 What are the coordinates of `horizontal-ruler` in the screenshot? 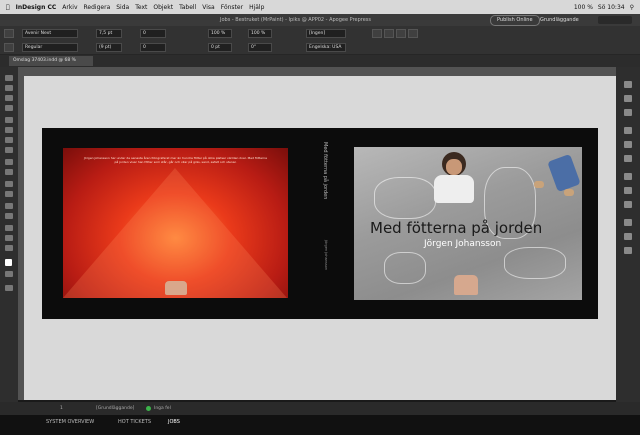 It's located at (317, 71).